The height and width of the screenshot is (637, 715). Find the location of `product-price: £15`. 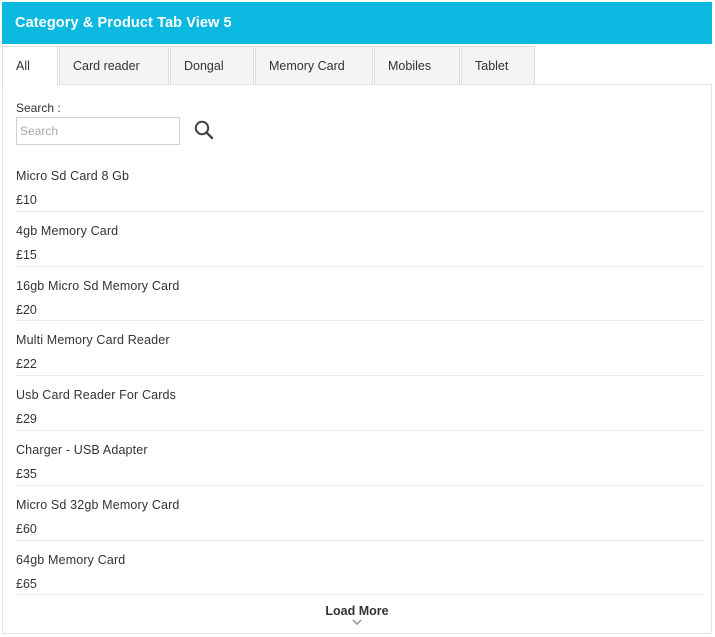

product-price: £15 is located at coordinates (26, 254).